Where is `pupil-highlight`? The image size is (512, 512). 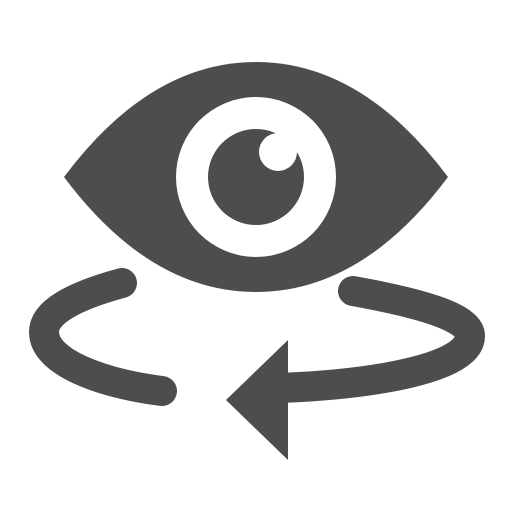
pupil-highlight is located at coordinates (278, 152).